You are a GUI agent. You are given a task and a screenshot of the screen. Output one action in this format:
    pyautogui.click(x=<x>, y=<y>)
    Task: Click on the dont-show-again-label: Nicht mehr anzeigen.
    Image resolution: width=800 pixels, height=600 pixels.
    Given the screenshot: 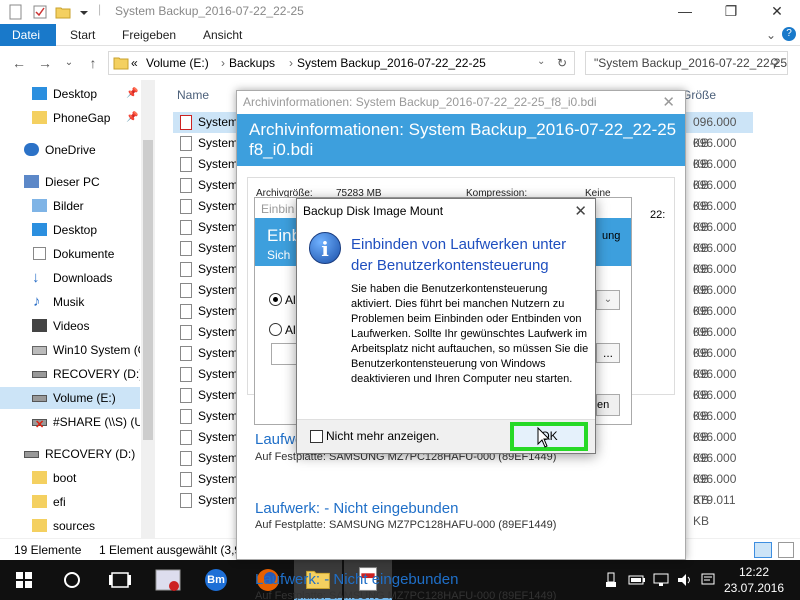 What is the action you would take?
    pyautogui.click(x=382, y=436)
    